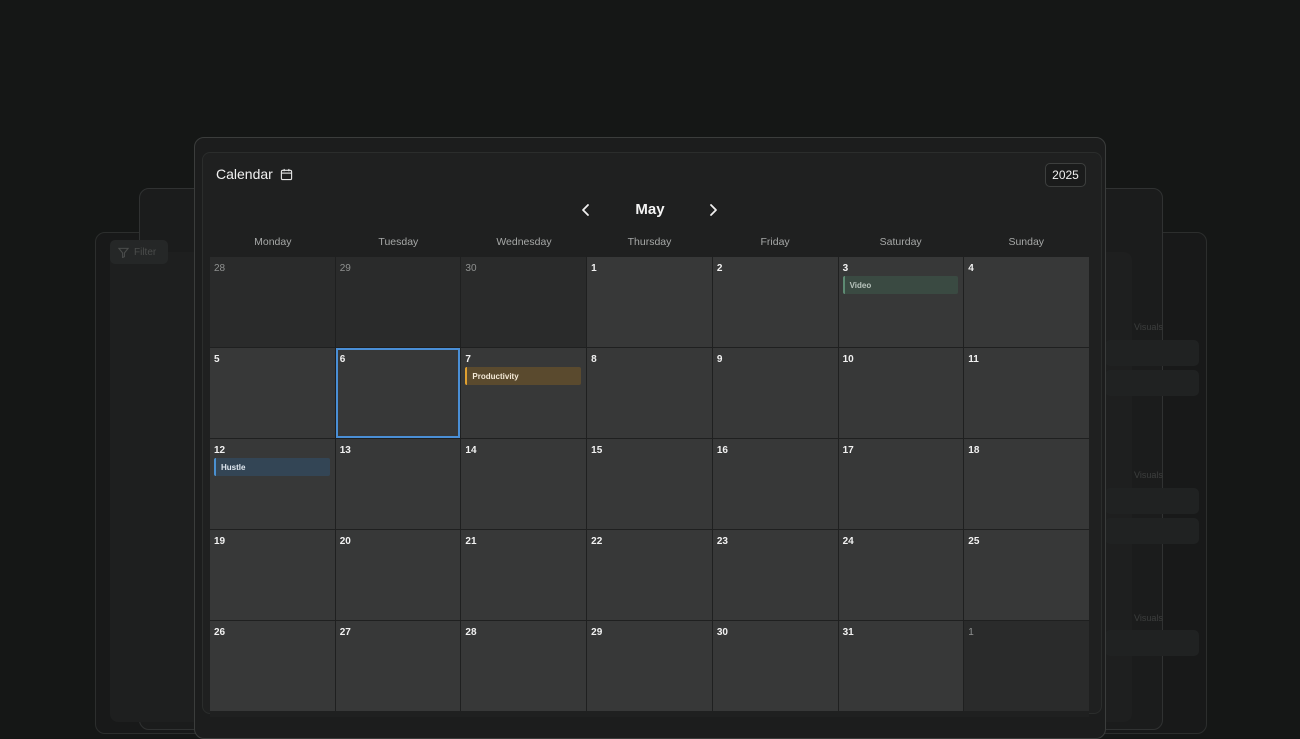  I want to click on day-number: 18, so click(974, 450).